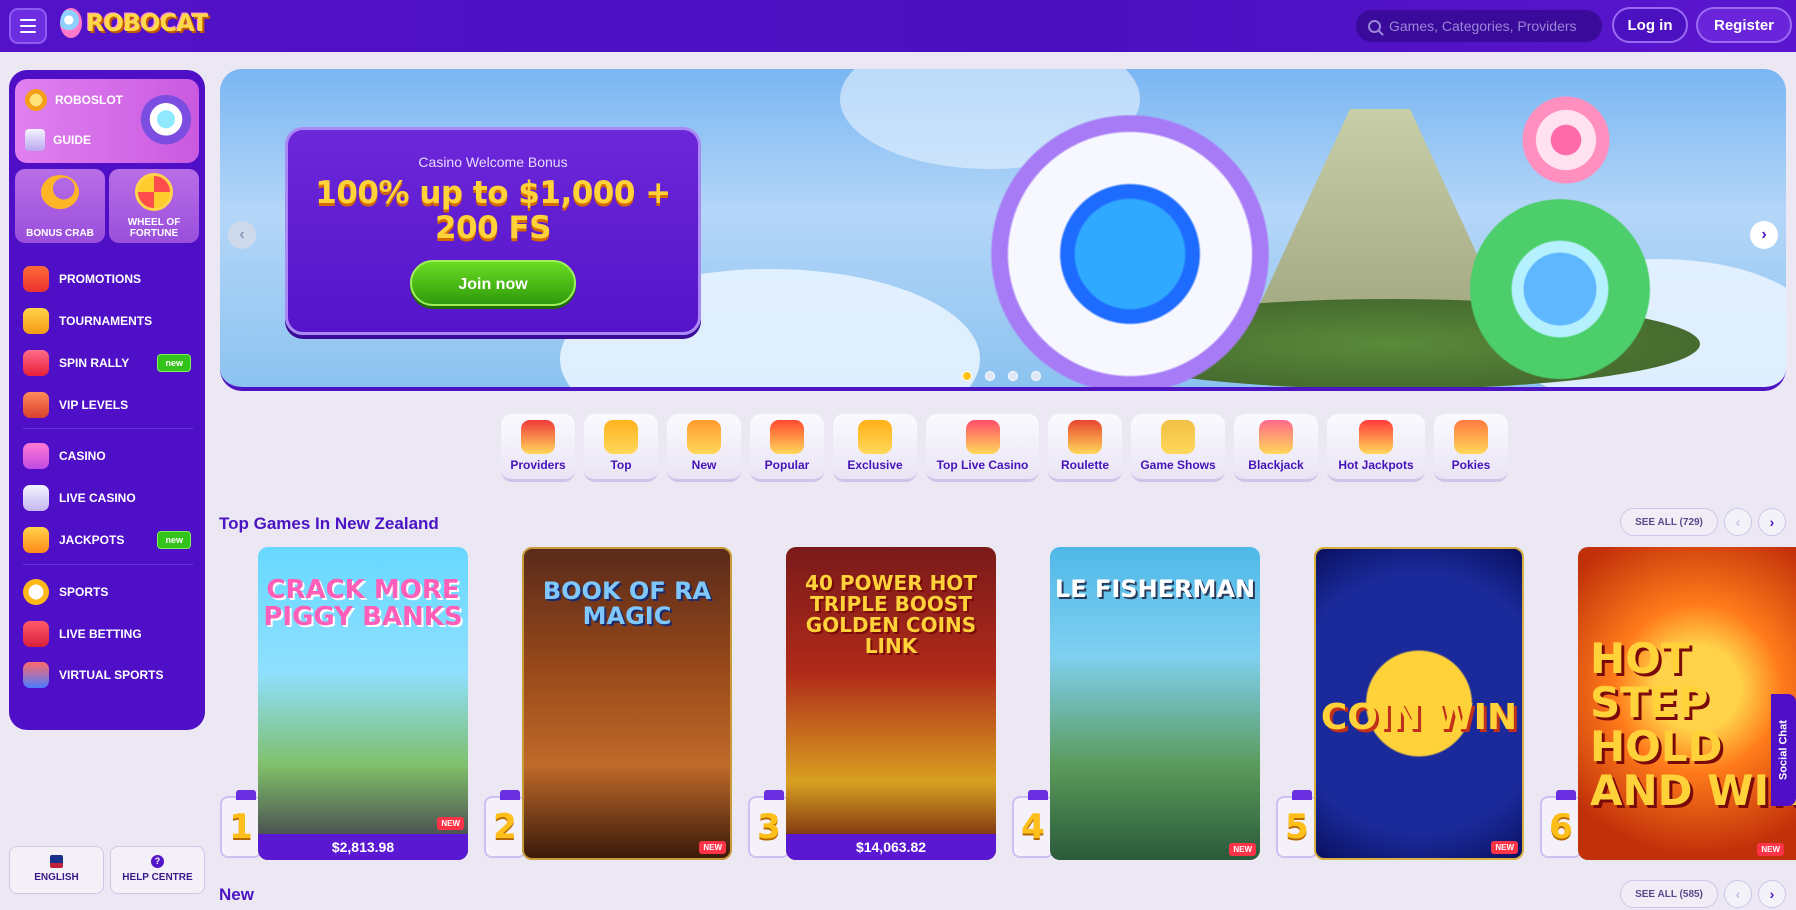 The image size is (1796, 910). What do you see at coordinates (1744, 25) in the screenshot?
I see `register-button: Register` at bounding box center [1744, 25].